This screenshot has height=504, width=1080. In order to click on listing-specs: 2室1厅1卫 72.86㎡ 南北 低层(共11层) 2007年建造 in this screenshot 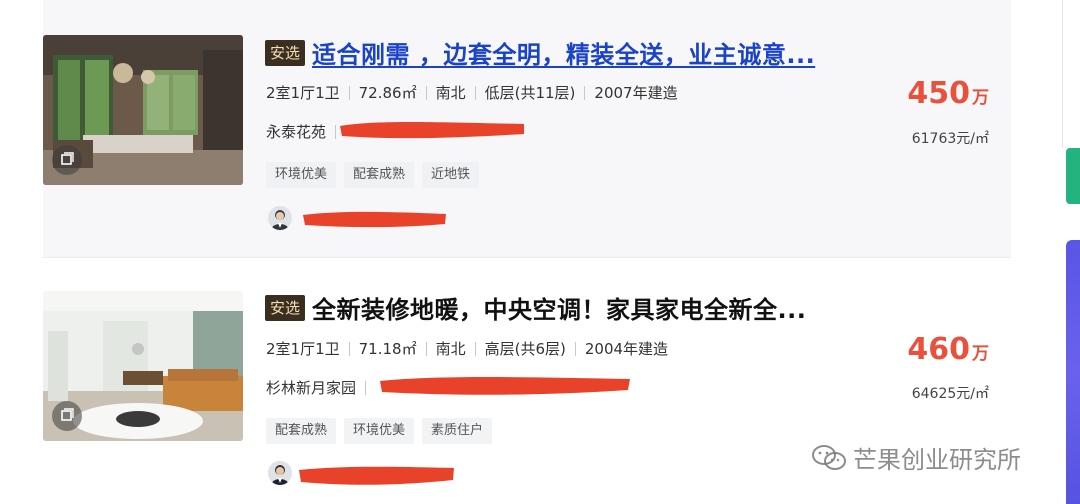, I will do `click(472, 92)`.